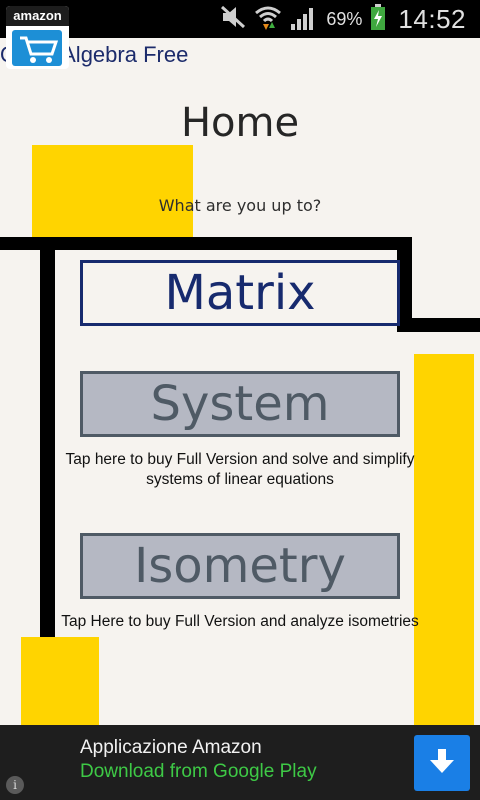  I want to click on page-subtitle: What are you up to?, so click(240, 205).